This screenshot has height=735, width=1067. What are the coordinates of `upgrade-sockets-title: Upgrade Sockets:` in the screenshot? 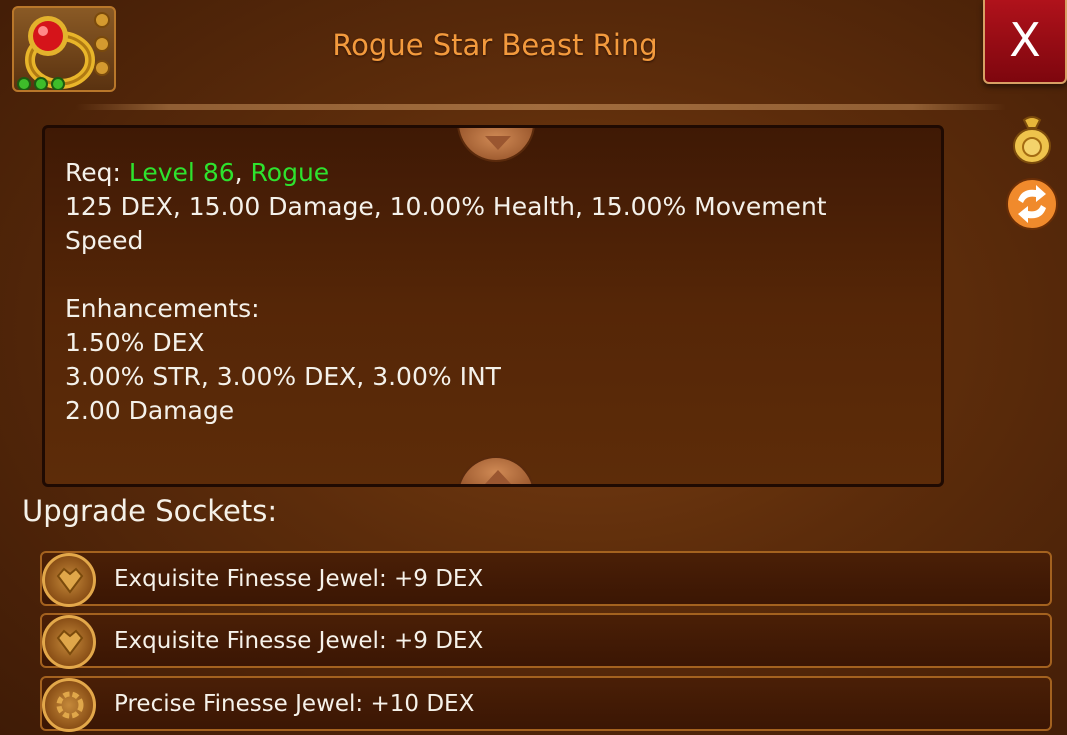 It's located at (150, 511).